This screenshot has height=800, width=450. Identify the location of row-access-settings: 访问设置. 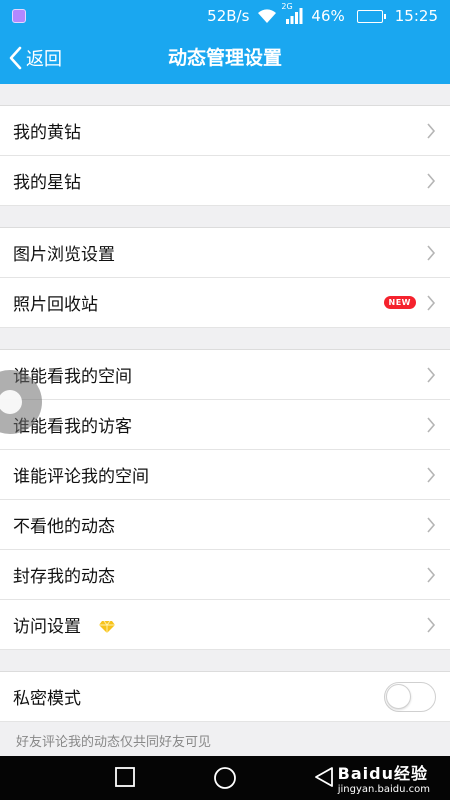
(225, 625).